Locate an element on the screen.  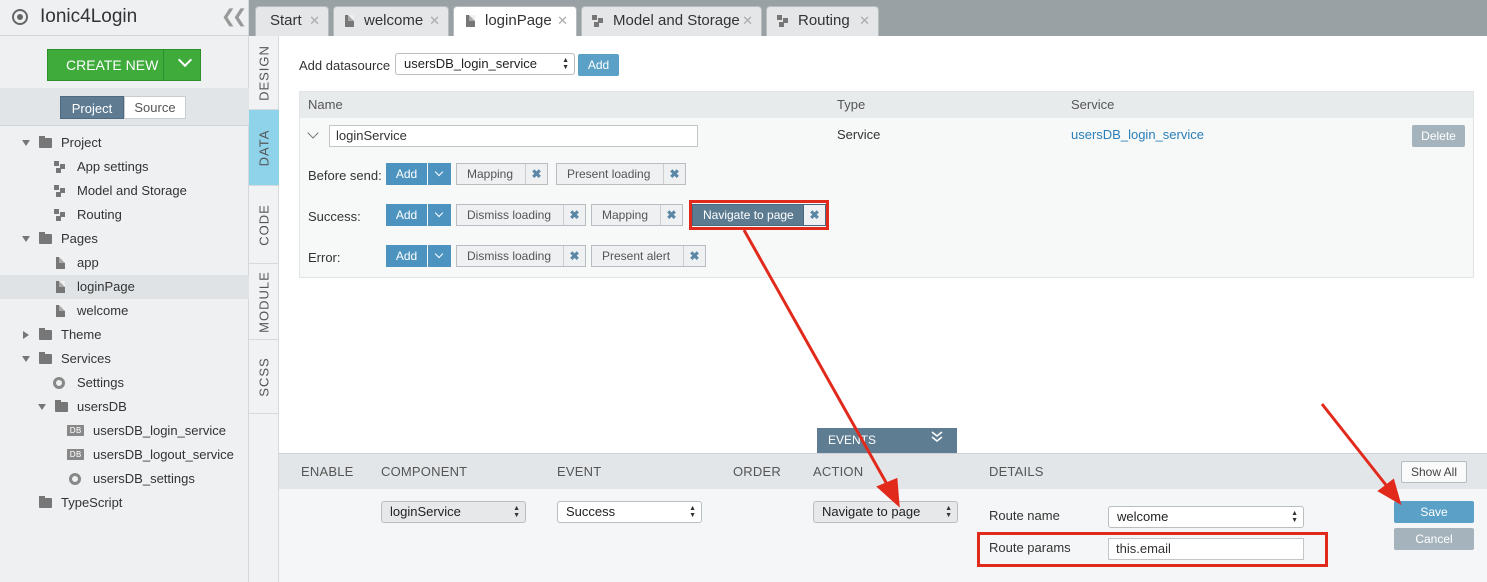
tree-item-usersdb-logout-service: DB usersDB_logout_service is located at coordinates (124, 455).